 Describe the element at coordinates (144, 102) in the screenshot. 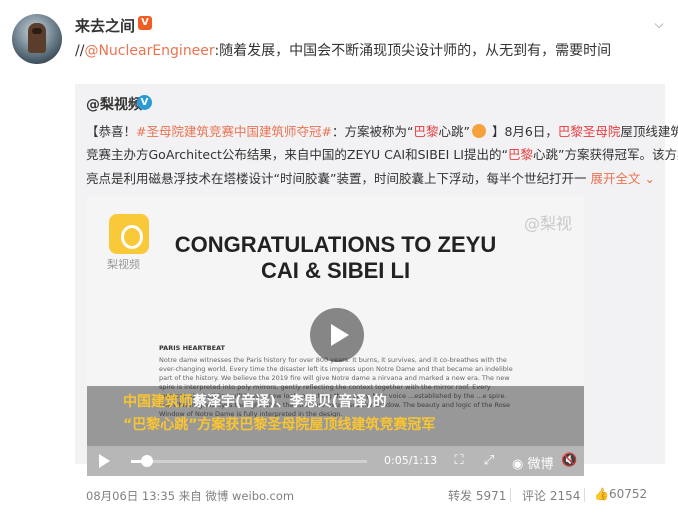

I see `verified-blue-icon: V` at that location.